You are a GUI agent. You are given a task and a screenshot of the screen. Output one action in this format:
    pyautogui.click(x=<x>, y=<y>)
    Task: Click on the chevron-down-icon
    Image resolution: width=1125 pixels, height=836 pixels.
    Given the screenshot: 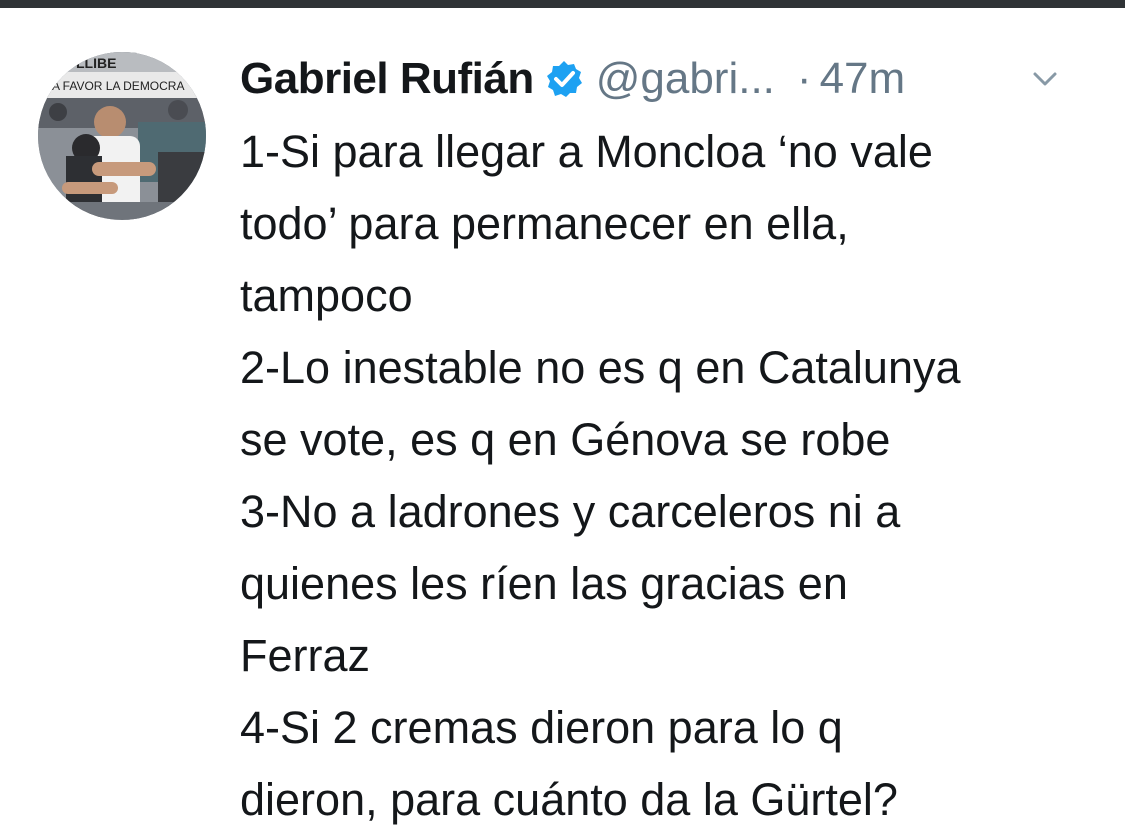 What is the action you would take?
    pyautogui.click(x=1045, y=79)
    